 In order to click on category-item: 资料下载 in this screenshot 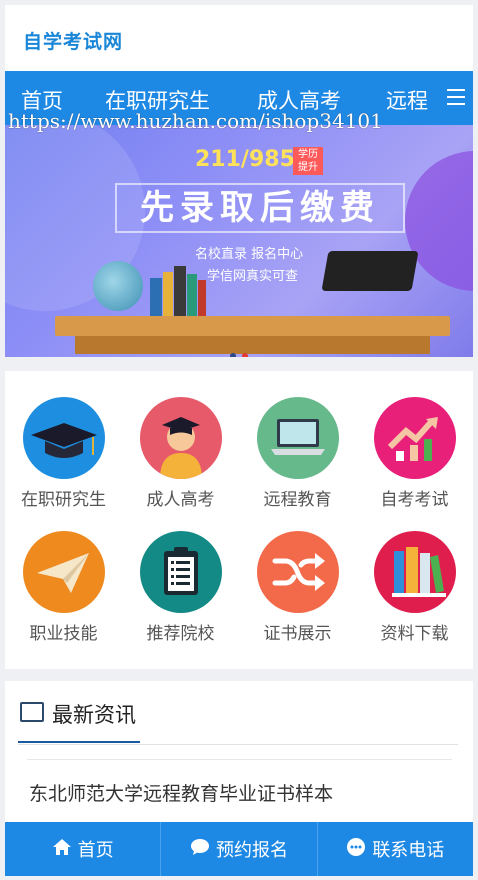, I will do `click(414, 587)`.